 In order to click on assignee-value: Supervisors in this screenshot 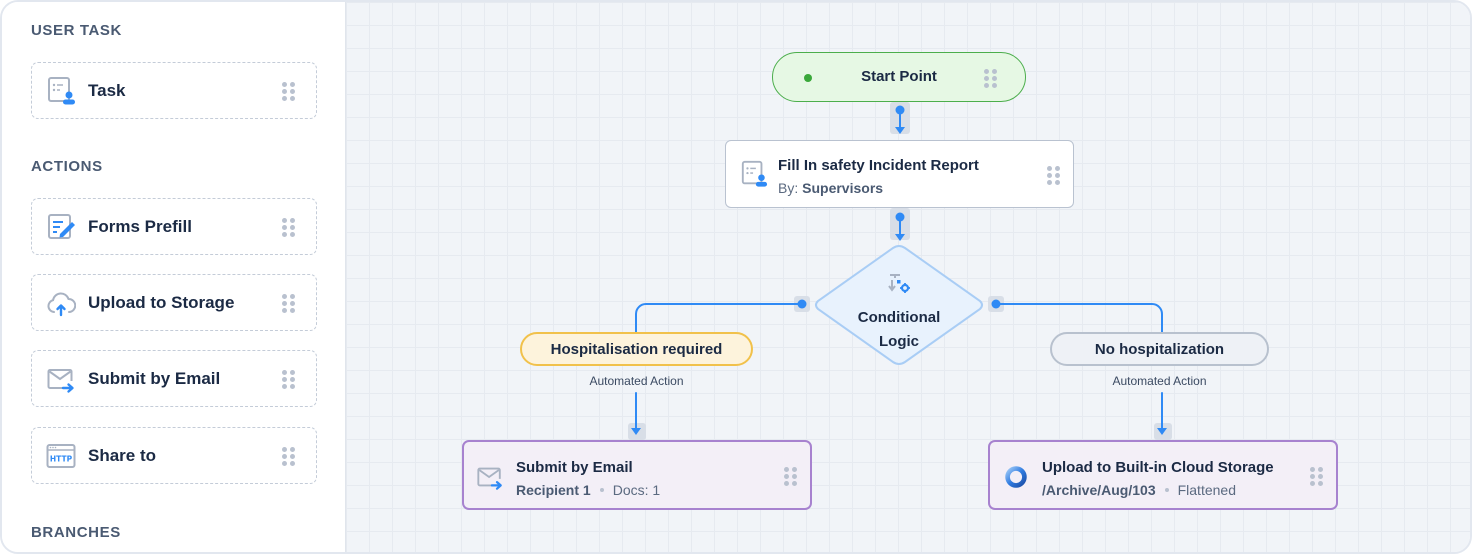, I will do `click(843, 188)`.